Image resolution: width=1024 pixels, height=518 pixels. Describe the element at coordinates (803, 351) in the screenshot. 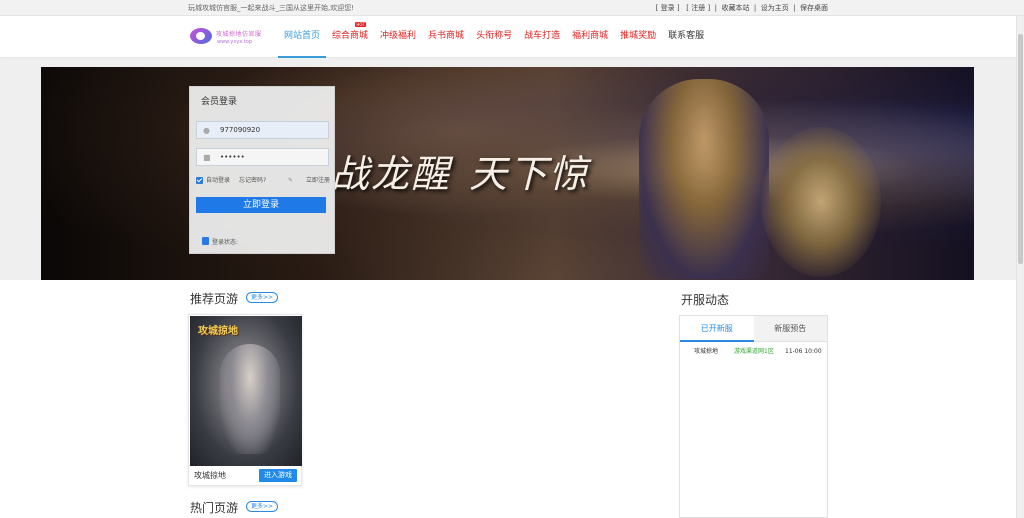

I see `server-time: 11-06 10:00` at that location.